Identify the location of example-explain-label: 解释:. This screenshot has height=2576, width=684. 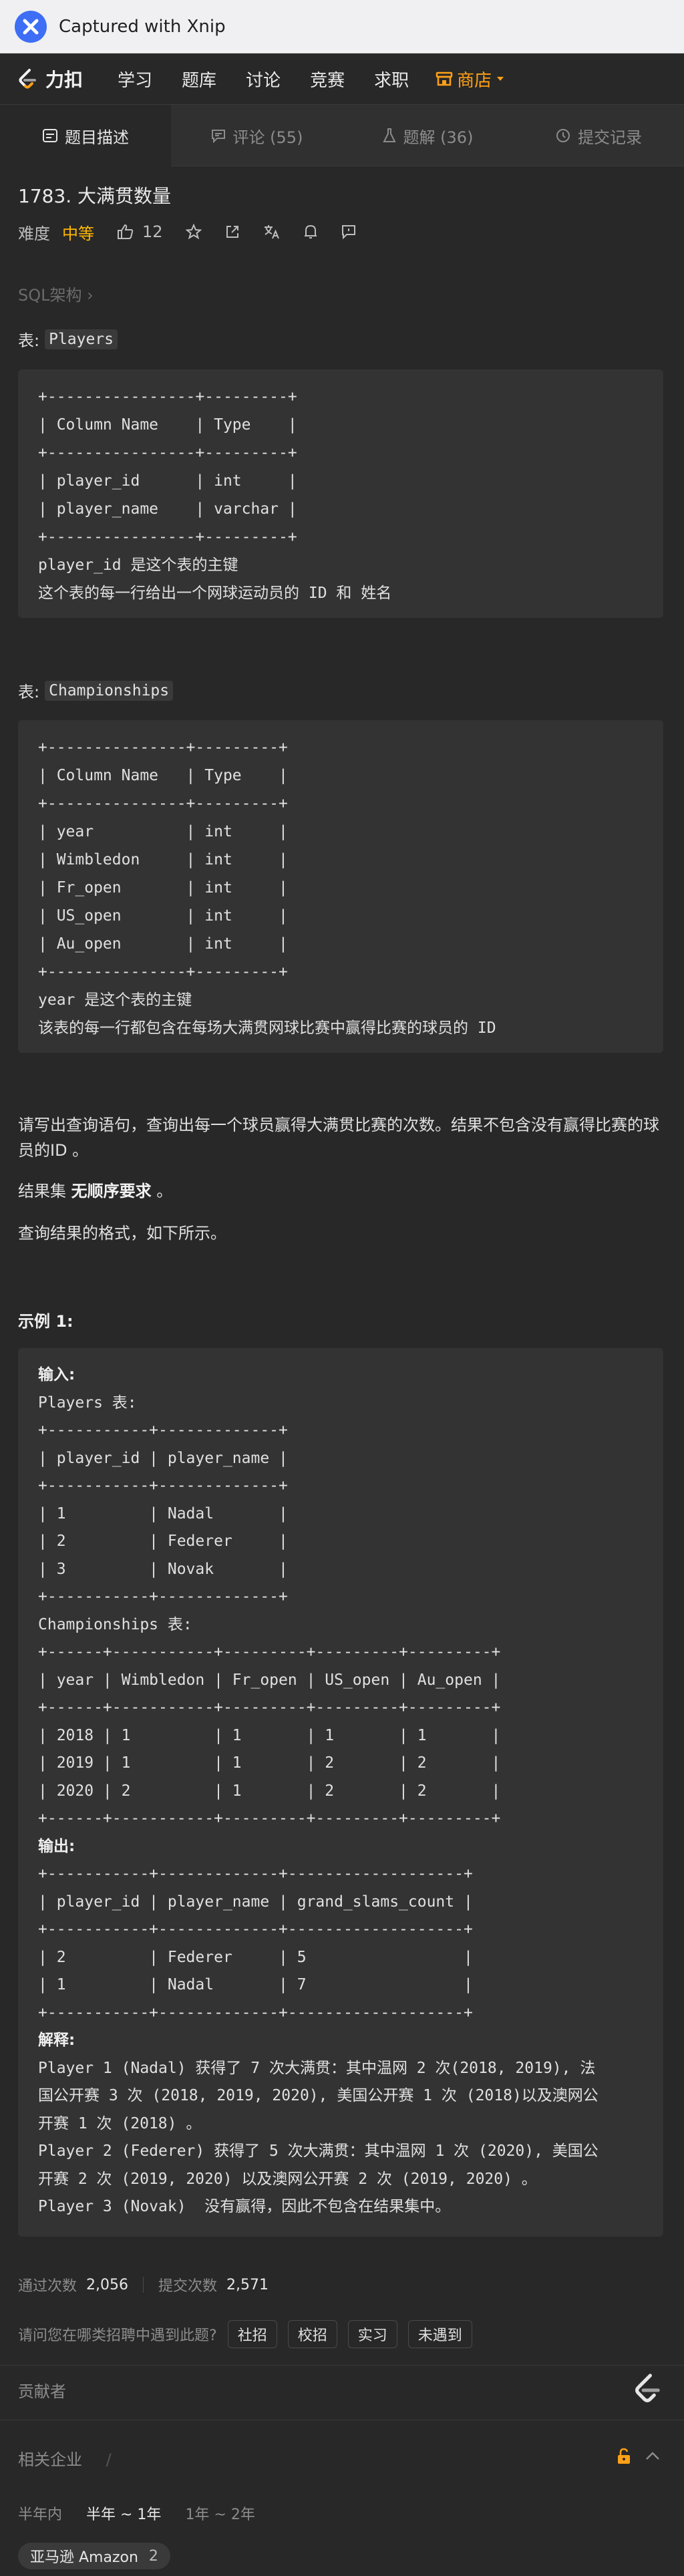
(56, 2040).